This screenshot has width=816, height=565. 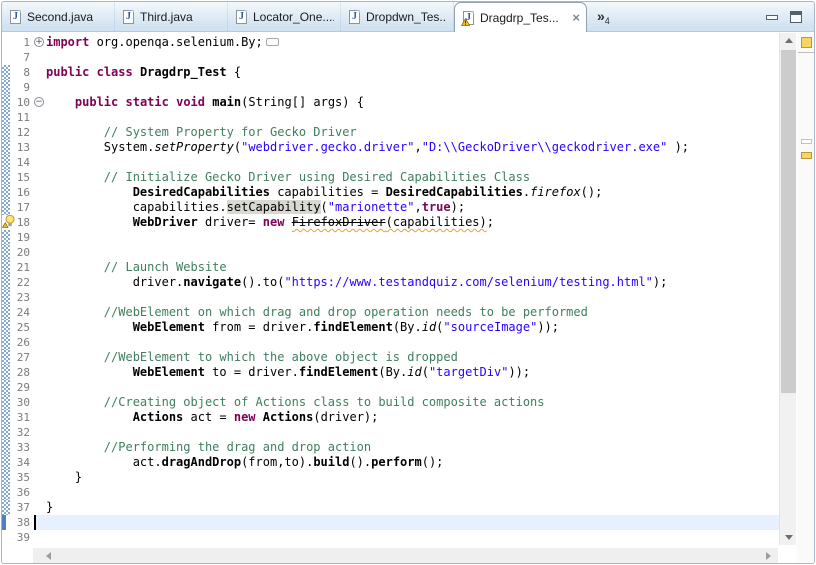 I want to click on window-controls, so click(x=784, y=16).